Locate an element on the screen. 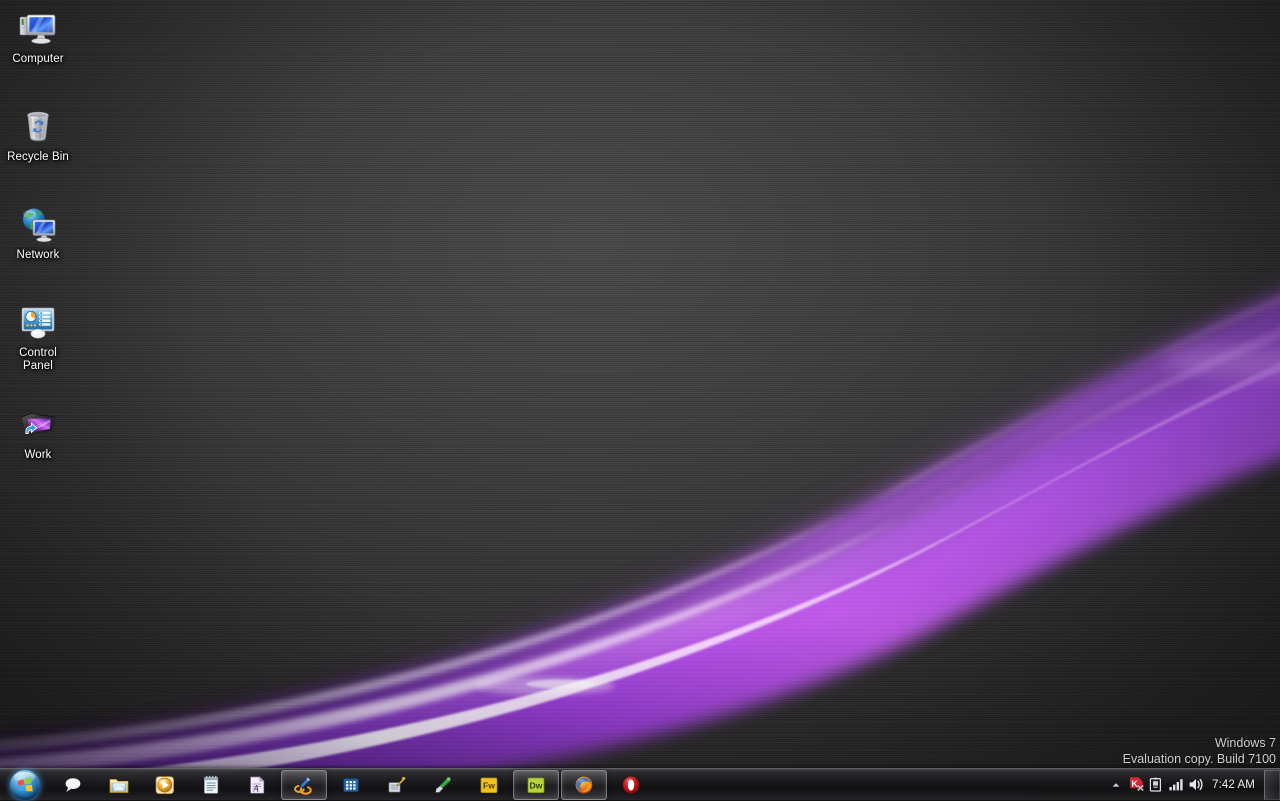 The width and height of the screenshot is (1280, 801). recycle-bin-icon is located at coordinates (38, 127).